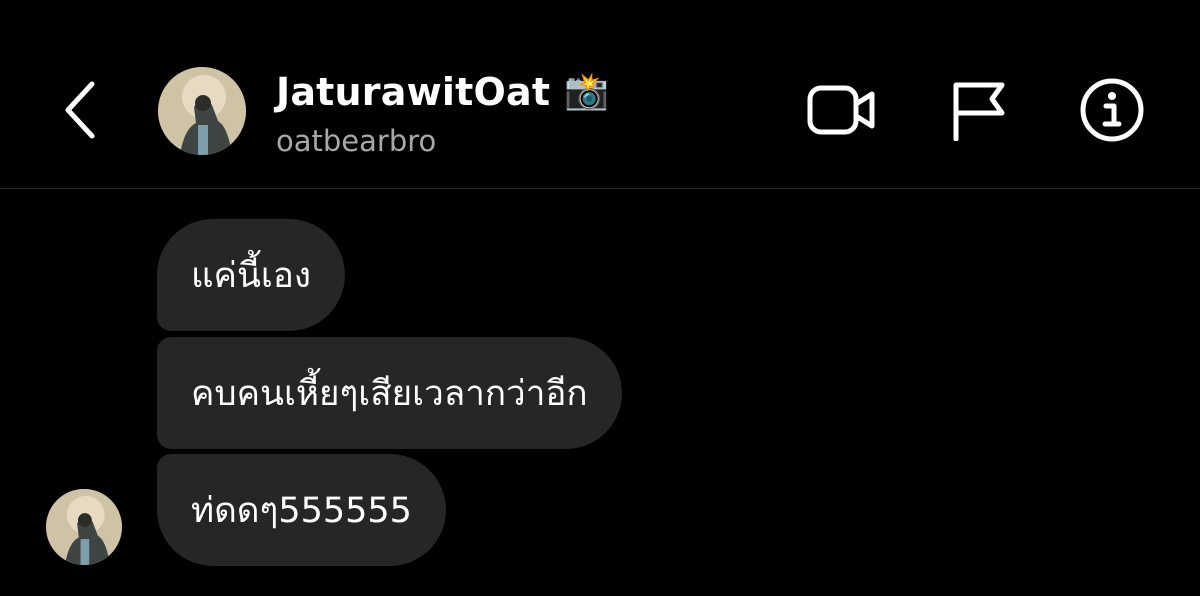 The image size is (1200, 596). I want to click on message-bubble: คบคนเหี้ยๆเสียเวลากว่าอีก, so click(389, 393).